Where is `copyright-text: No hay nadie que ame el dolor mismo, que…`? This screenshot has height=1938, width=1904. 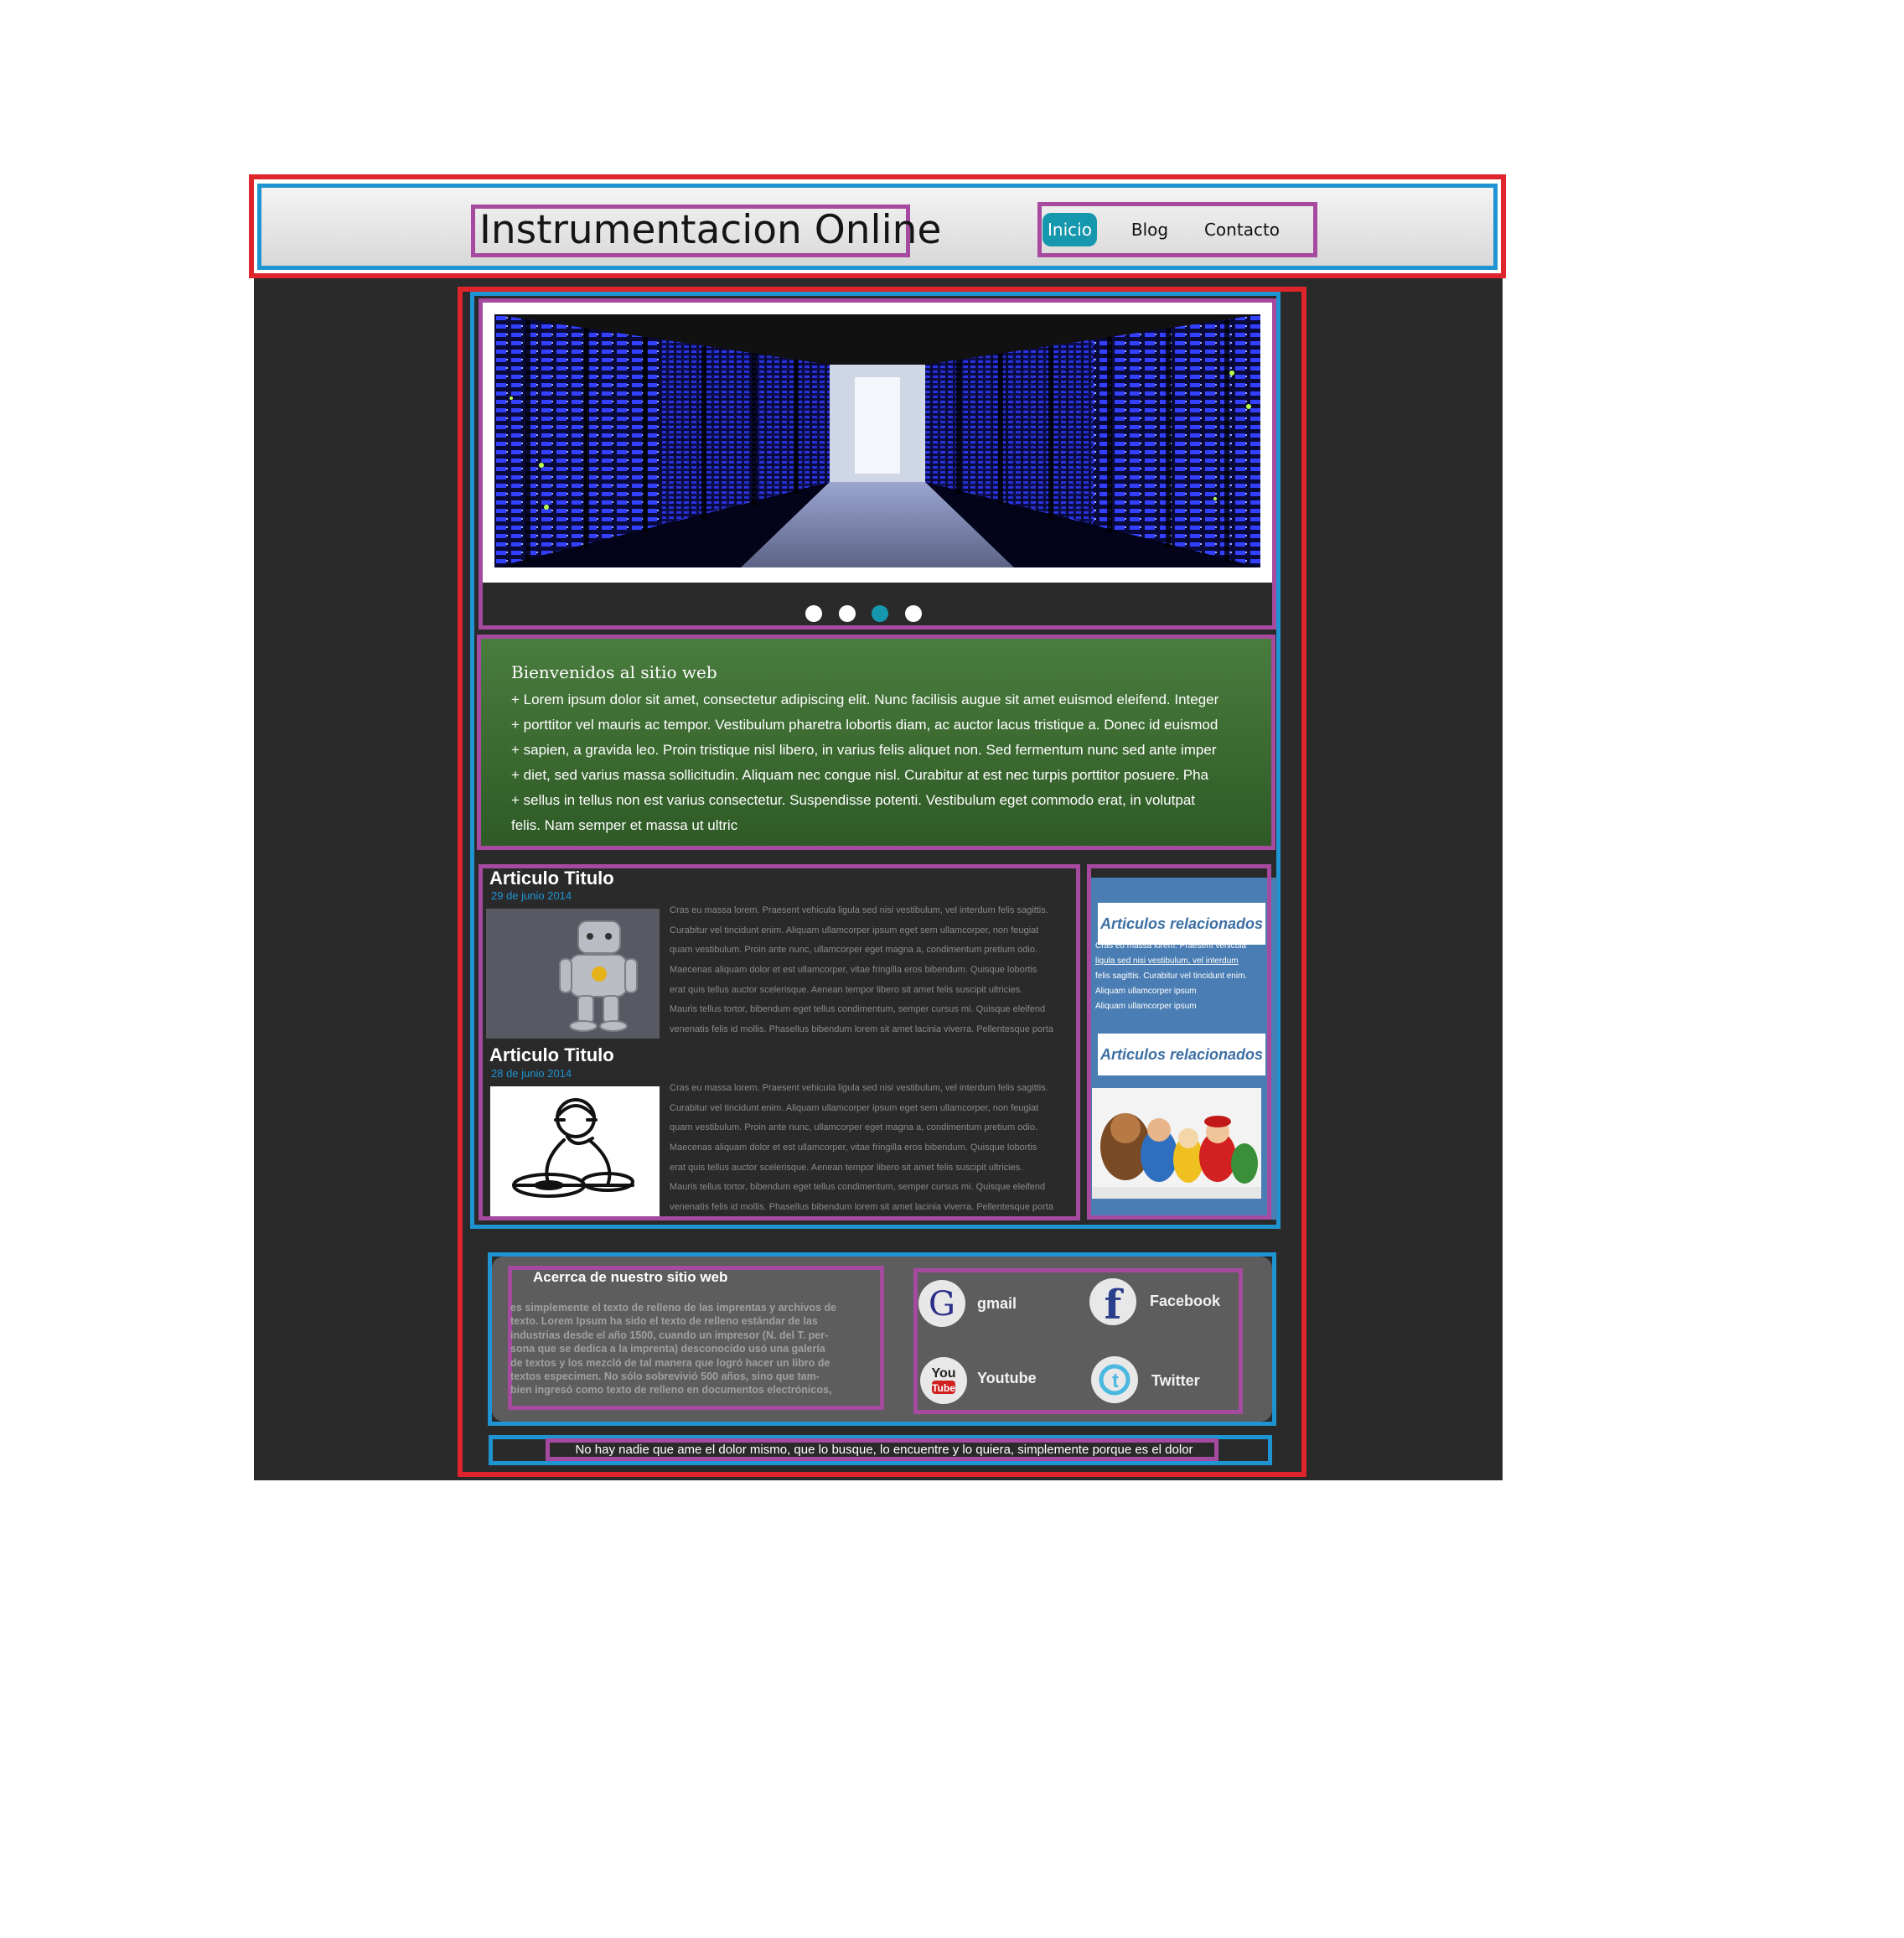 copyright-text: No hay nadie que ame el dolor mismo, que… is located at coordinates (884, 1450).